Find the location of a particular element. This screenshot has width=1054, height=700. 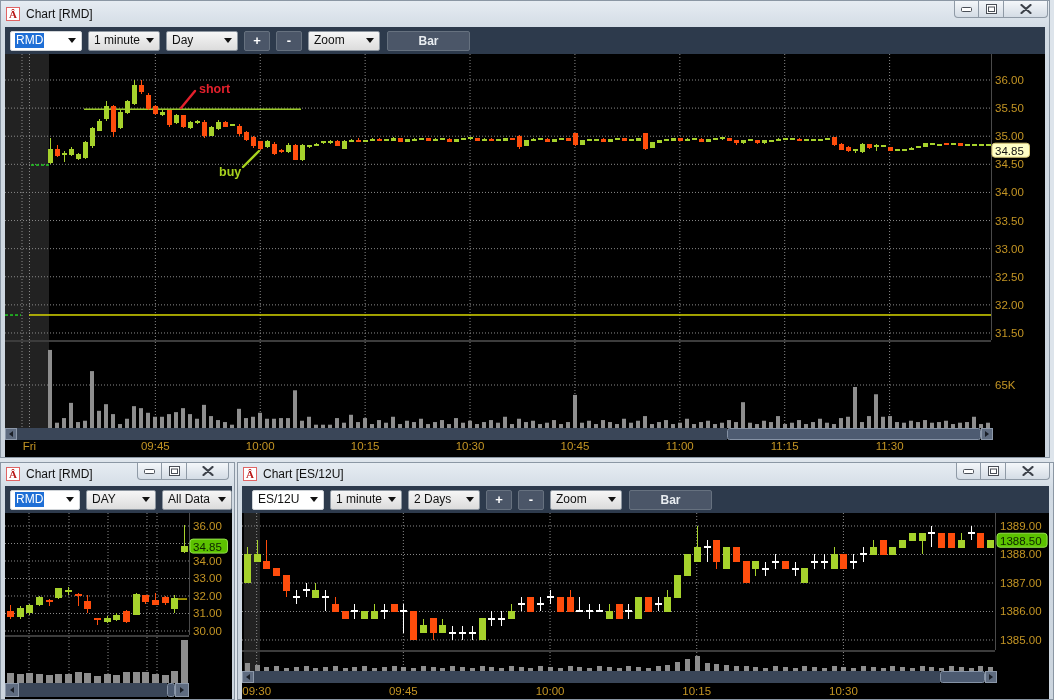

dropdown: Day is located at coordinates (202, 40).